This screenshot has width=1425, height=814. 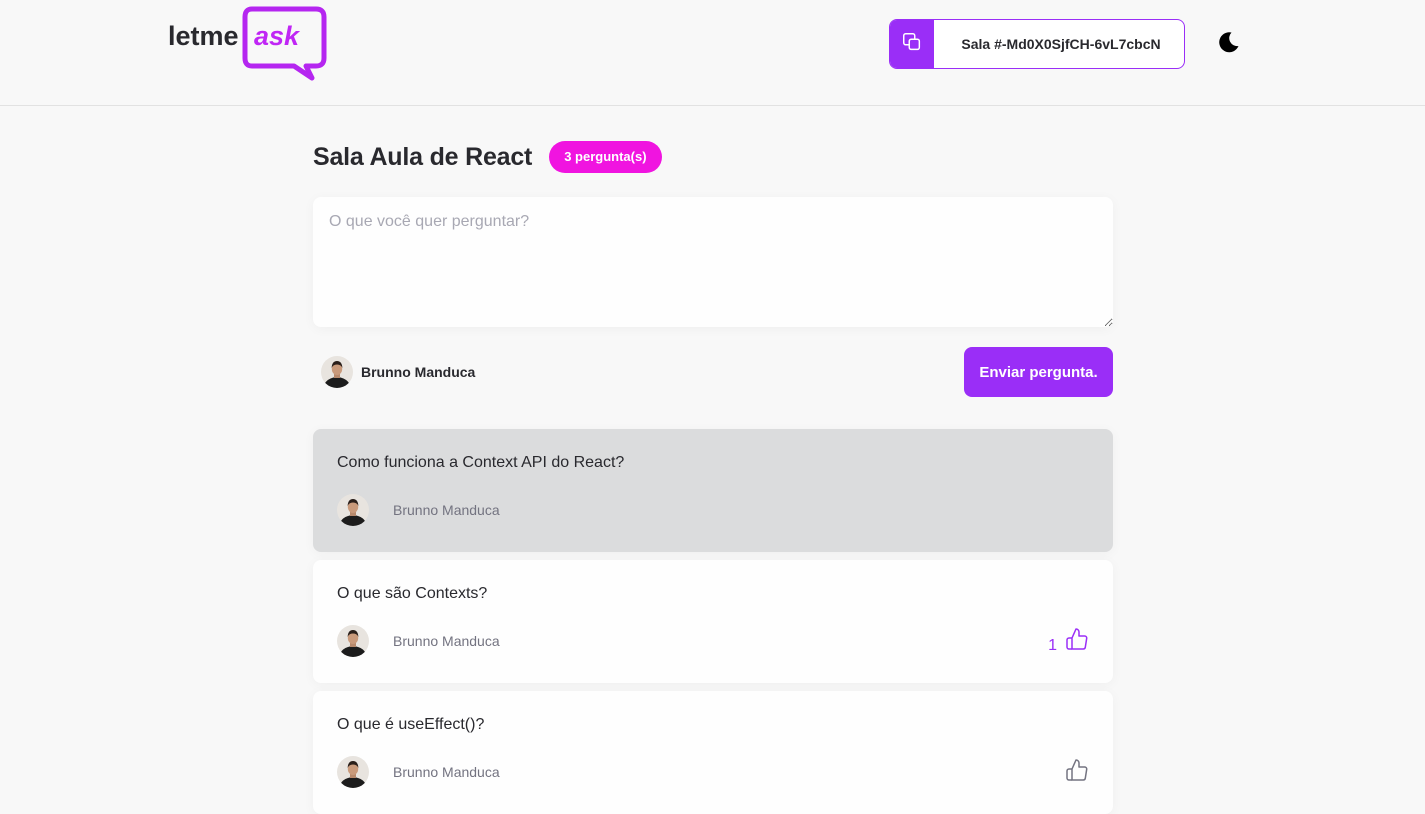 What do you see at coordinates (713, 372) in the screenshot?
I see `question-form-footer: Brunno Manduca Enviar pergunta.` at bounding box center [713, 372].